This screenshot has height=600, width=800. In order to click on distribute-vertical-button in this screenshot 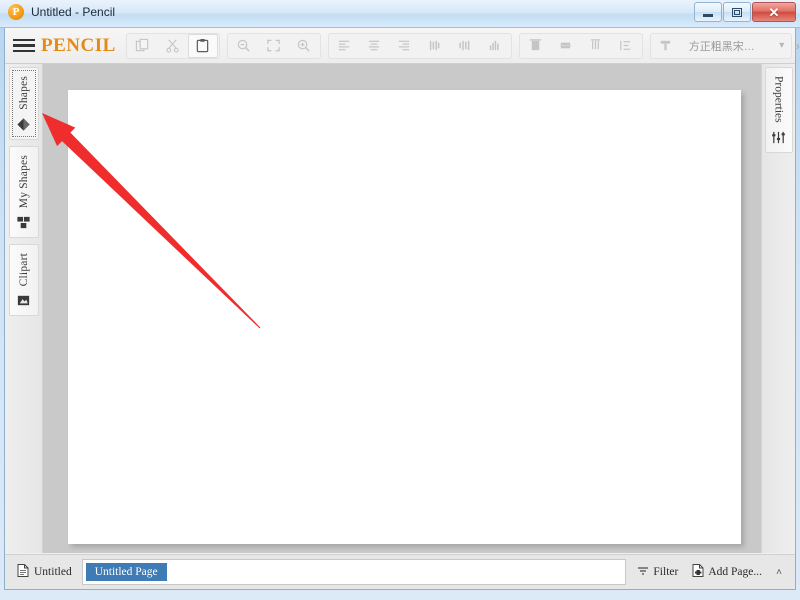, I will do `click(626, 46)`.